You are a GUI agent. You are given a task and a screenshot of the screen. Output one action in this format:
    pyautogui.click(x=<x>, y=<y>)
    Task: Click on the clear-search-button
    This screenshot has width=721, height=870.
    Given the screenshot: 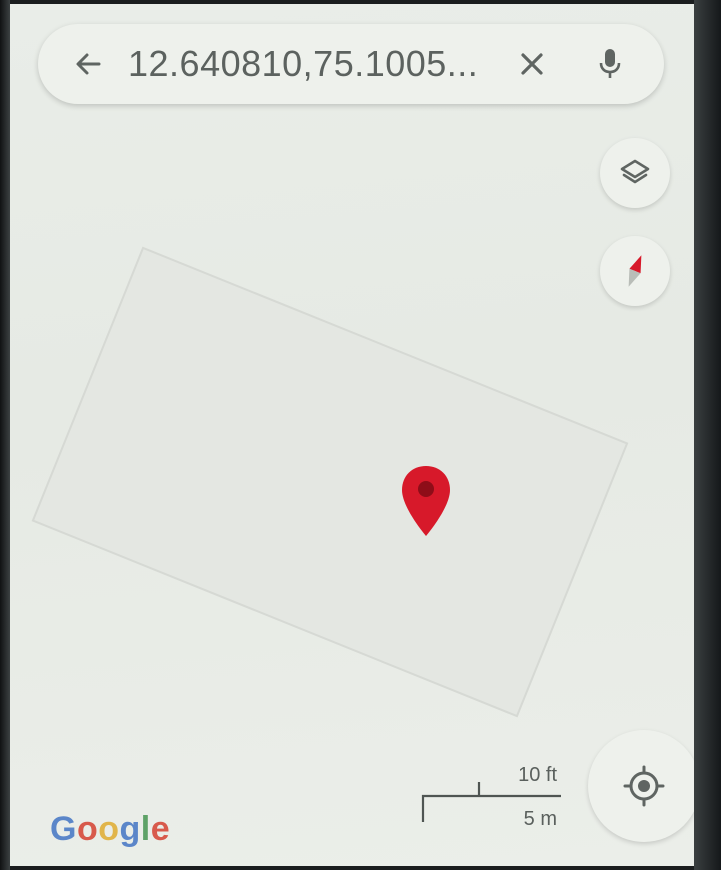 What is the action you would take?
    pyautogui.click(x=532, y=64)
    